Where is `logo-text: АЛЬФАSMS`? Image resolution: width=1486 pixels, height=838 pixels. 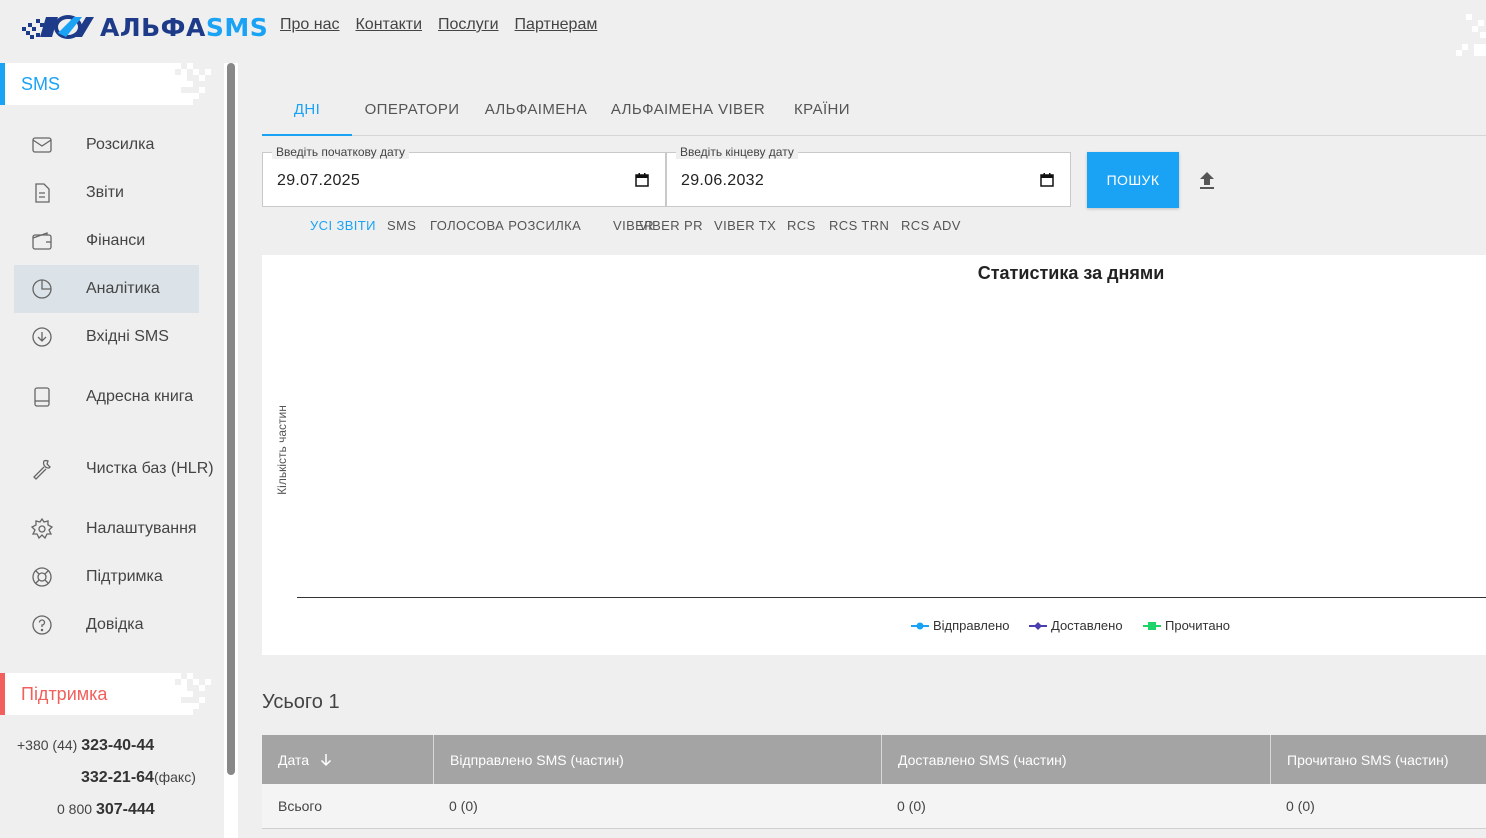
logo-text: АЛЬФАSMS is located at coordinates (184, 27).